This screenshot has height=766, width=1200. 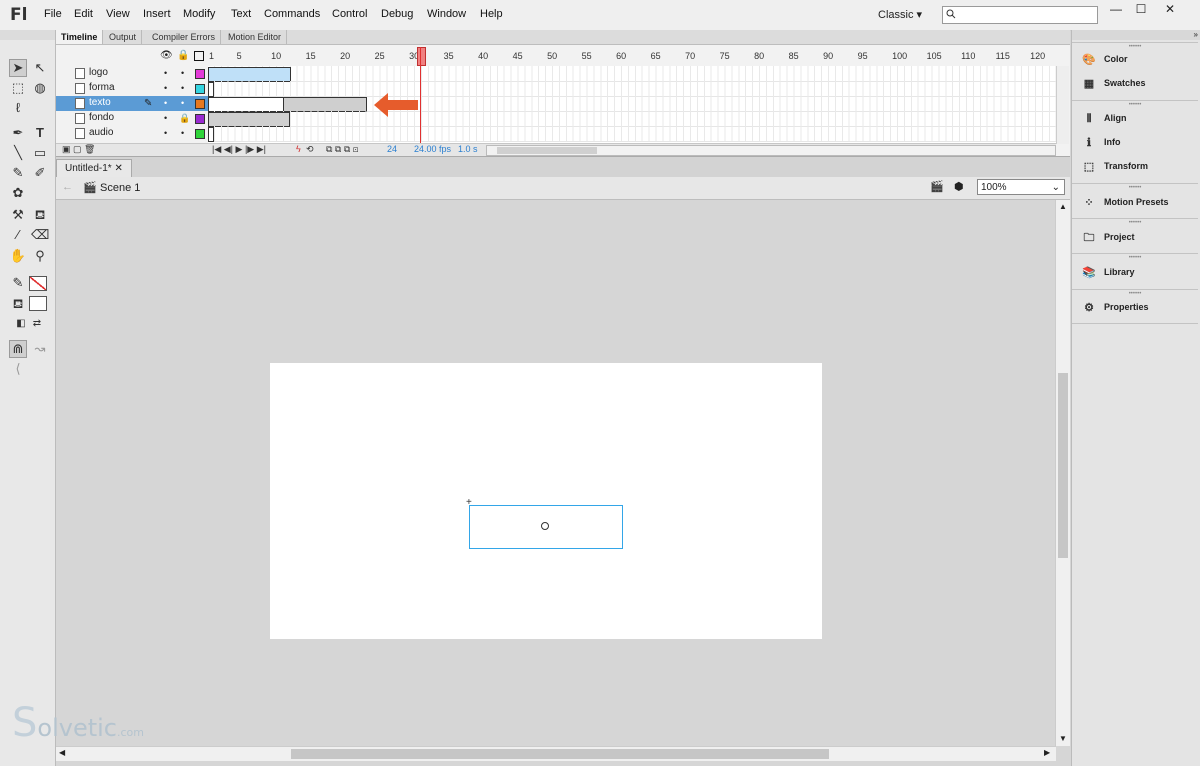 I want to click on stage-vscroll: ▲ ▼, so click(x=1062, y=473).